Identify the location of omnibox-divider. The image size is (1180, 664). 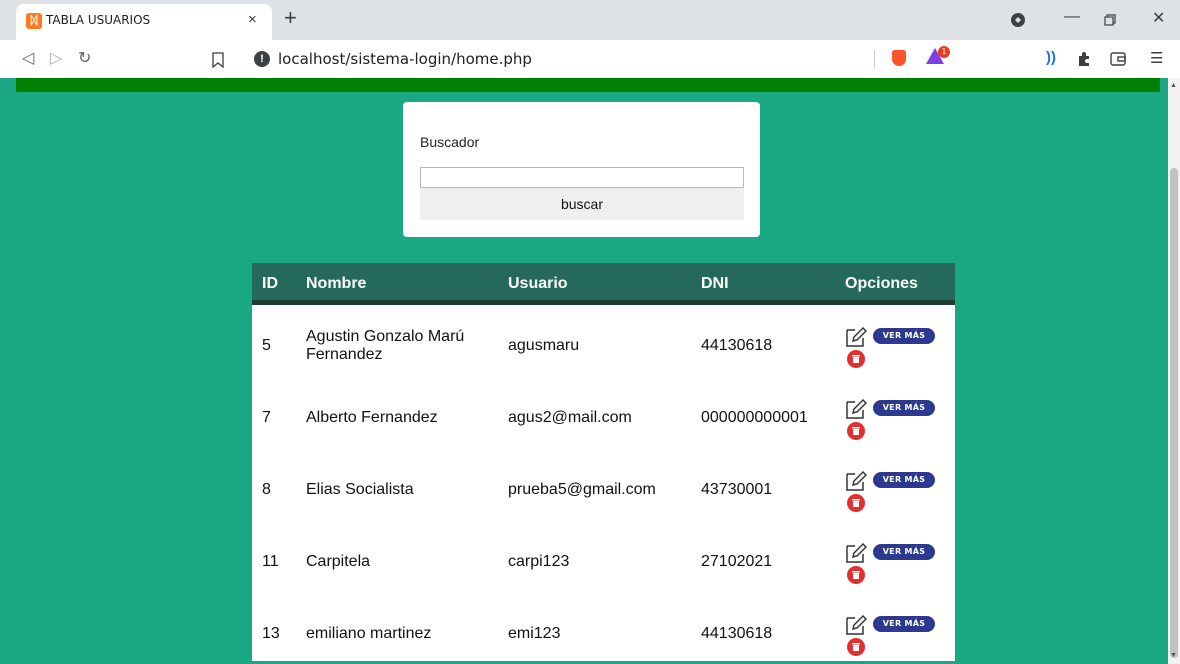
(874, 59).